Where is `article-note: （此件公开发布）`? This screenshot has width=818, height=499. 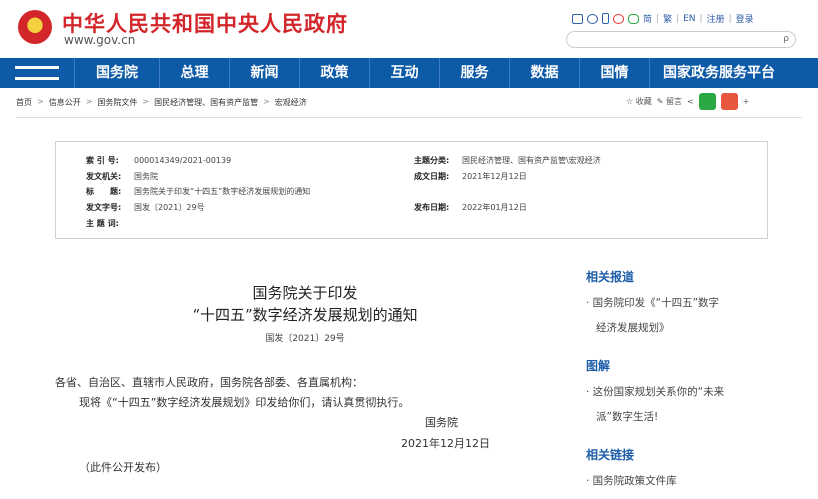
article-note: （此件公开发布） is located at coordinates (123, 467).